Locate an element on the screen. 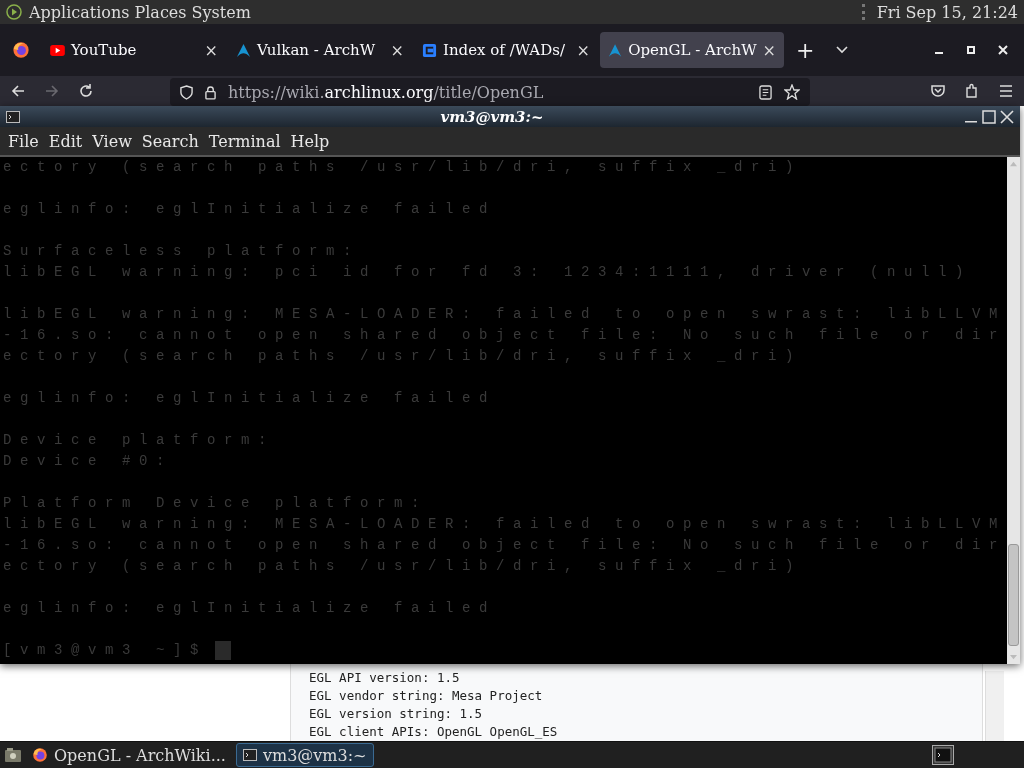 This screenshot has width=1024, height=768. taskbar-item: vm3@vm3:~ is located at coordinates (304, 755).